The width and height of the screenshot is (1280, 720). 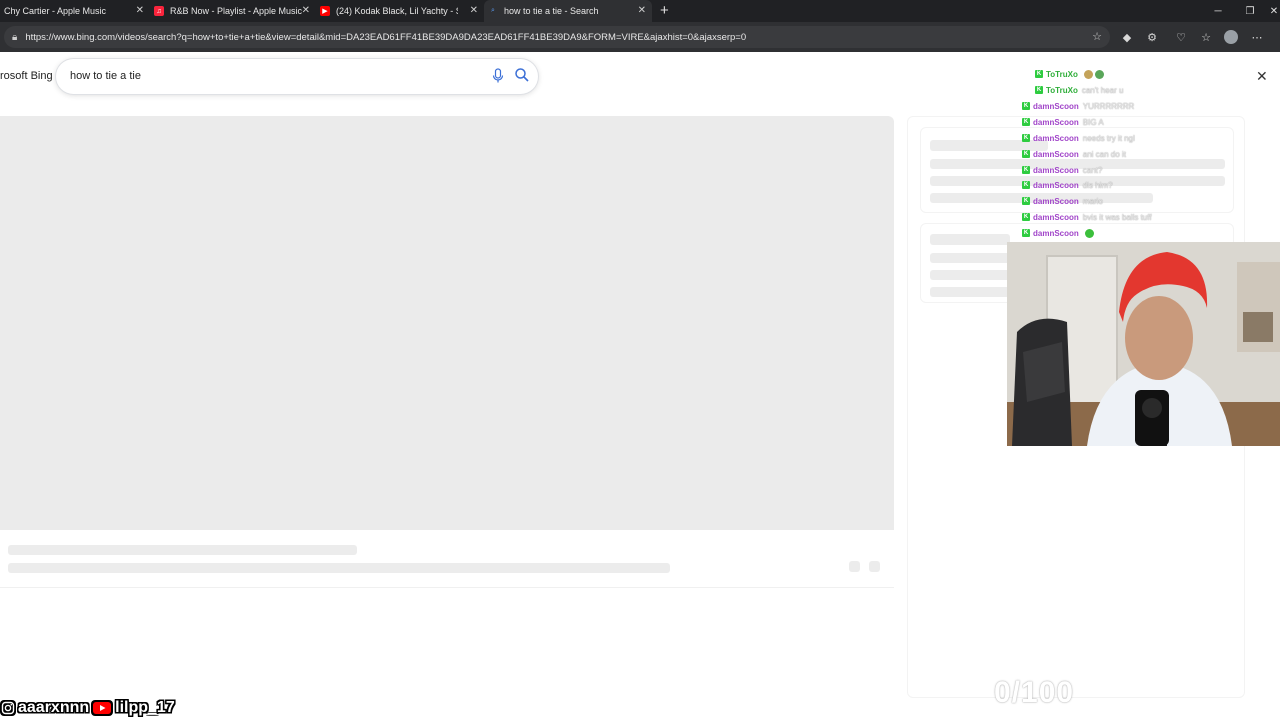 I want to click on chat-message: K damnScoon needs try it ngl, so click(x=1078, y=138).